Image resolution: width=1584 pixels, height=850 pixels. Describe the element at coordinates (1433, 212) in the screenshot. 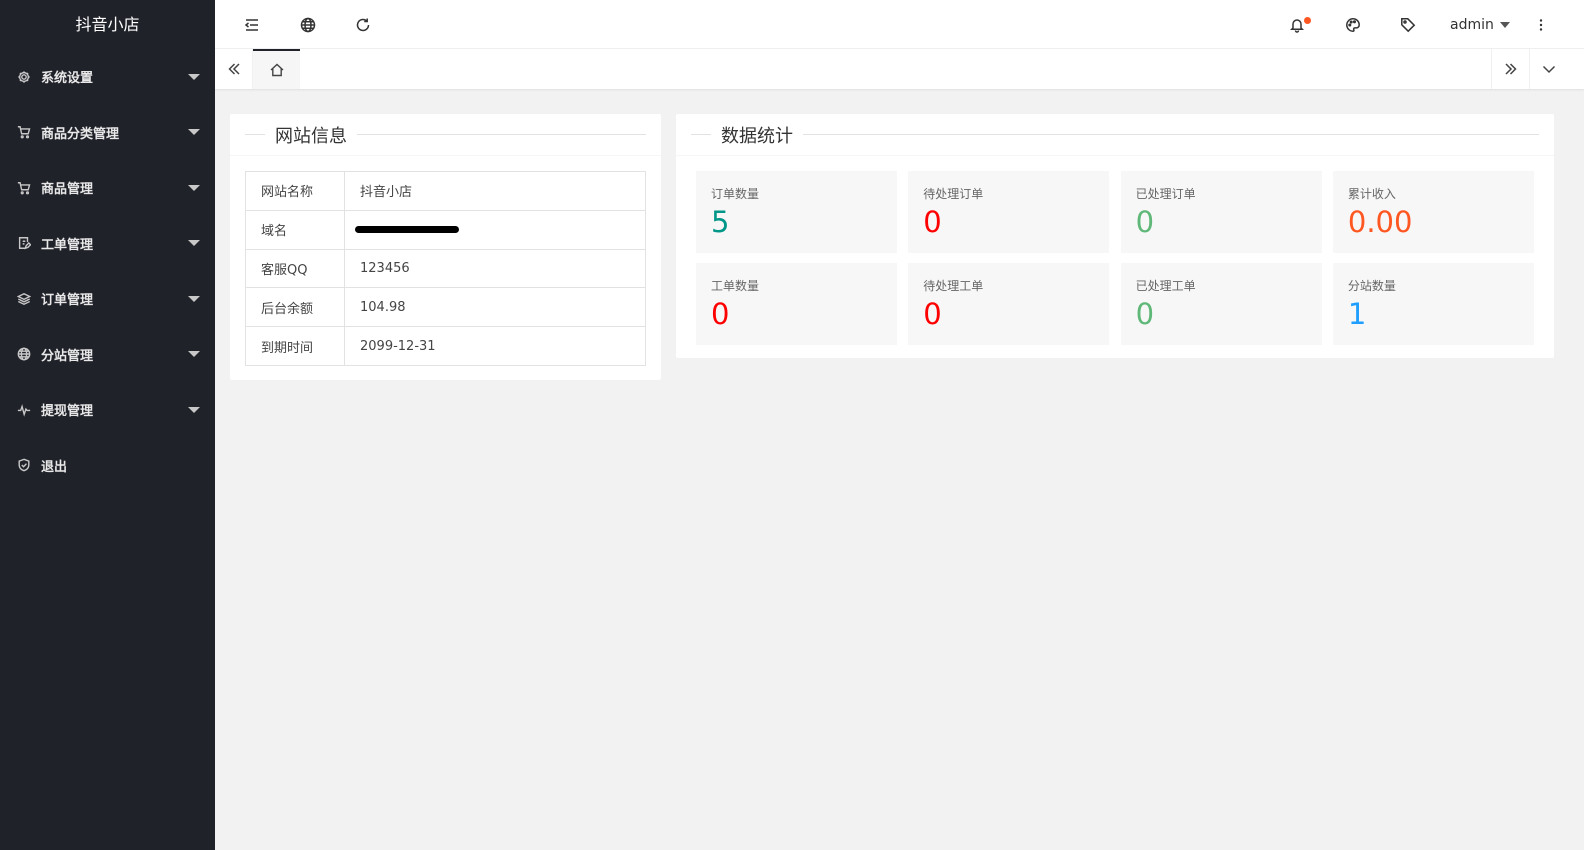

I see `stat-tile-total-income: 累计收入 0.00` at that location.